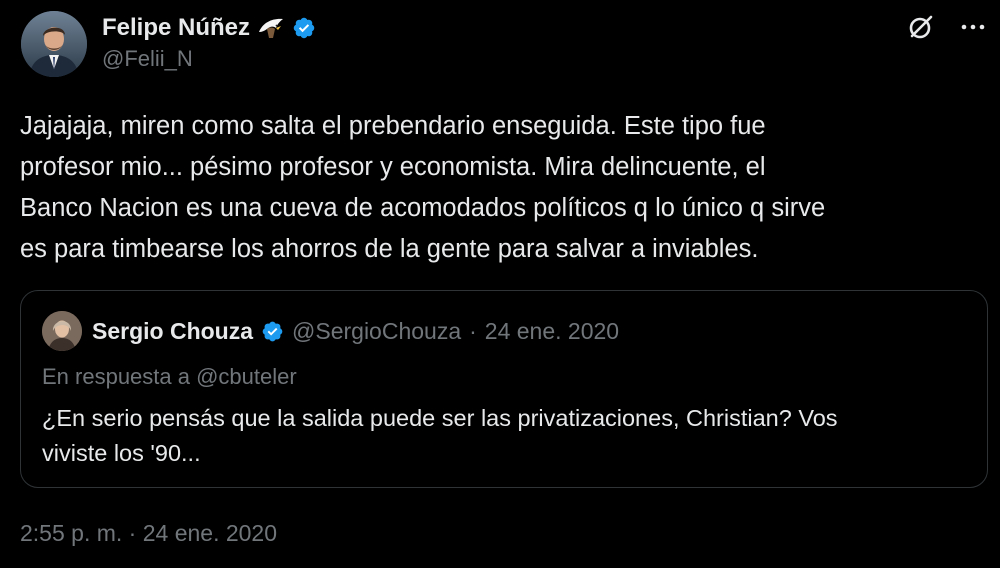  What do you see at coordinates (147, 59) in the screenshot?
I see `author-handle: @Felii_N` at bounding box center [147, 59].